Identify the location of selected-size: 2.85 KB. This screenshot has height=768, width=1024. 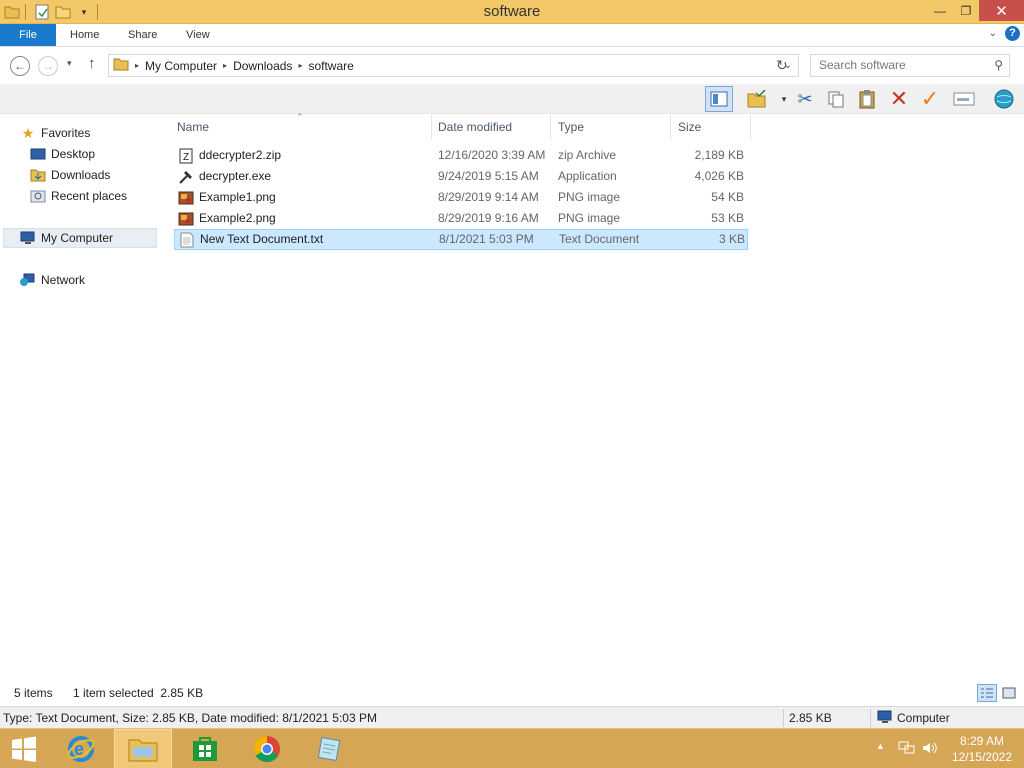
(810, 718).